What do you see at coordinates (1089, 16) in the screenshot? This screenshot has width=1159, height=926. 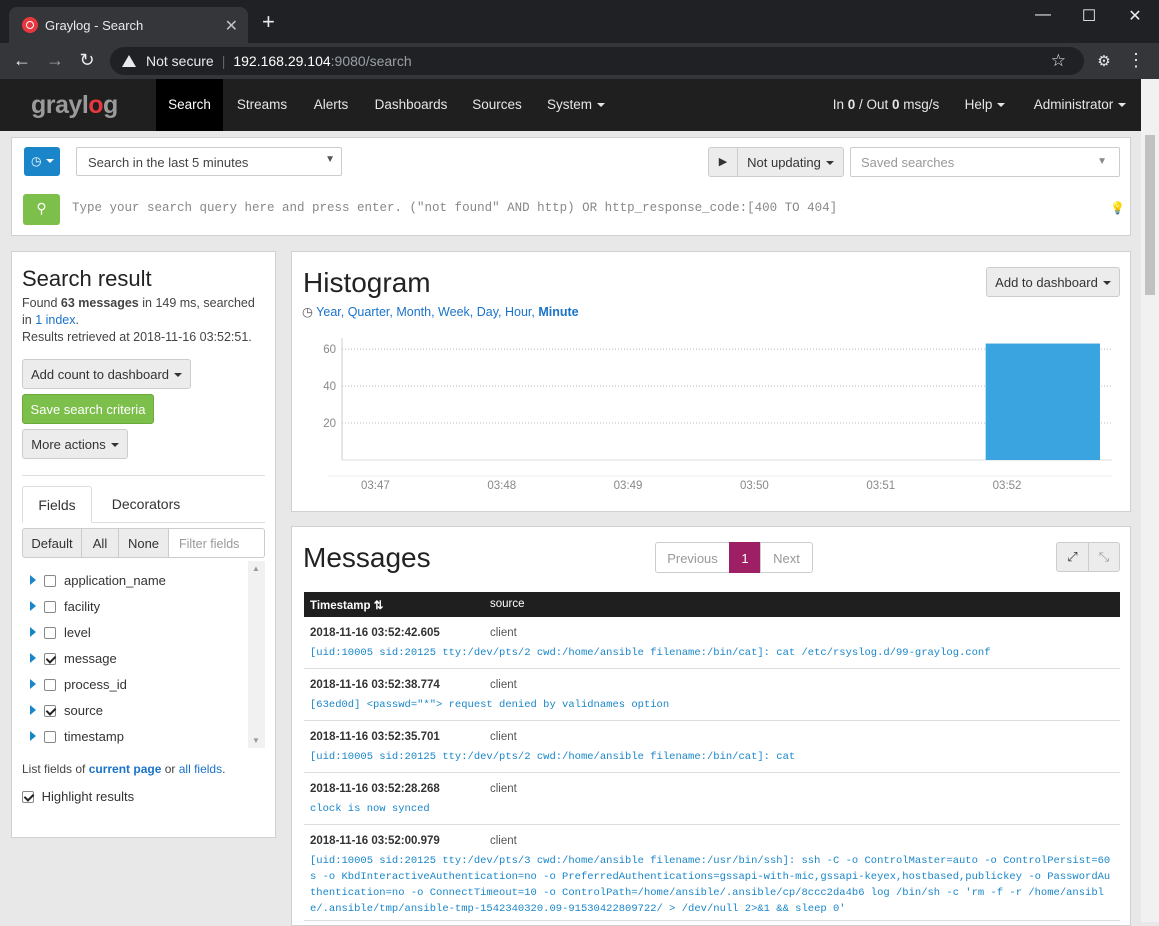 I see `maximize-button: ☐` at bounding box center [1089, 16].